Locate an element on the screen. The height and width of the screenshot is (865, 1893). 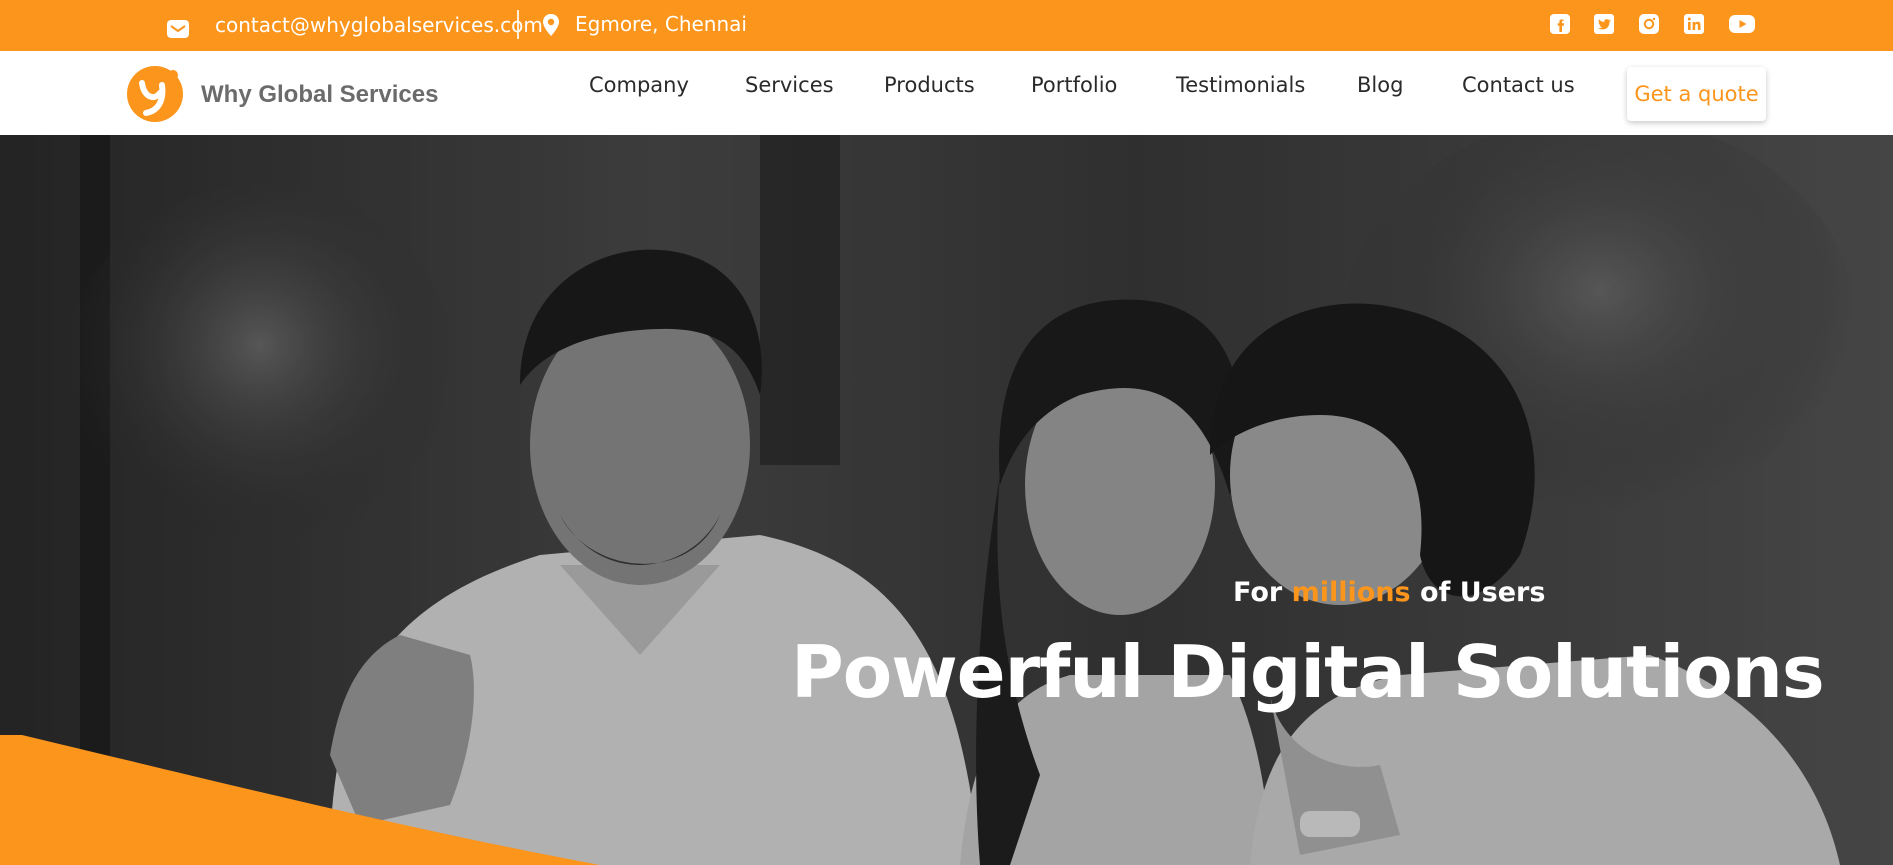
location-text: Egmore, Chennai is located at coordinates (661, 24).